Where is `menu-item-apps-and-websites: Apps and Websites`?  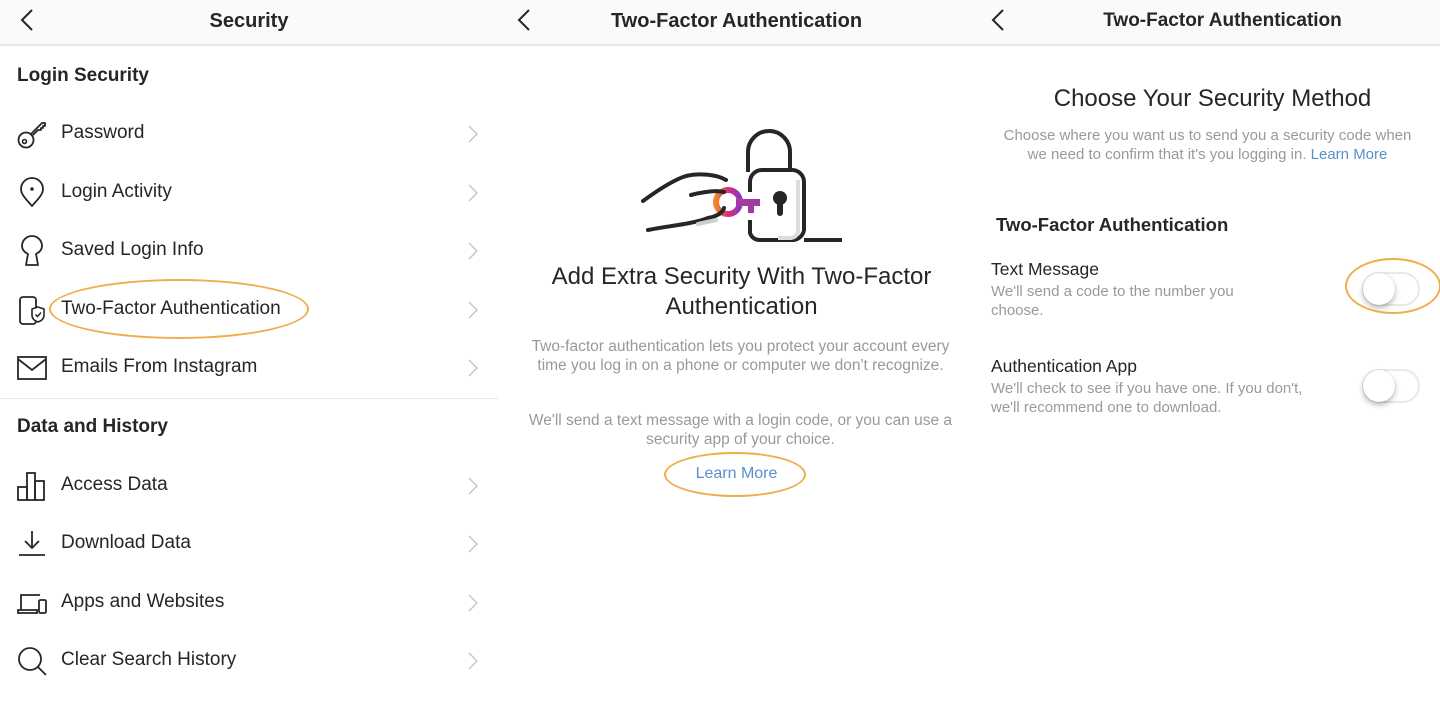 menu-item-apps-and-websites: Apps and Websites is located at coordinates (249, 603).